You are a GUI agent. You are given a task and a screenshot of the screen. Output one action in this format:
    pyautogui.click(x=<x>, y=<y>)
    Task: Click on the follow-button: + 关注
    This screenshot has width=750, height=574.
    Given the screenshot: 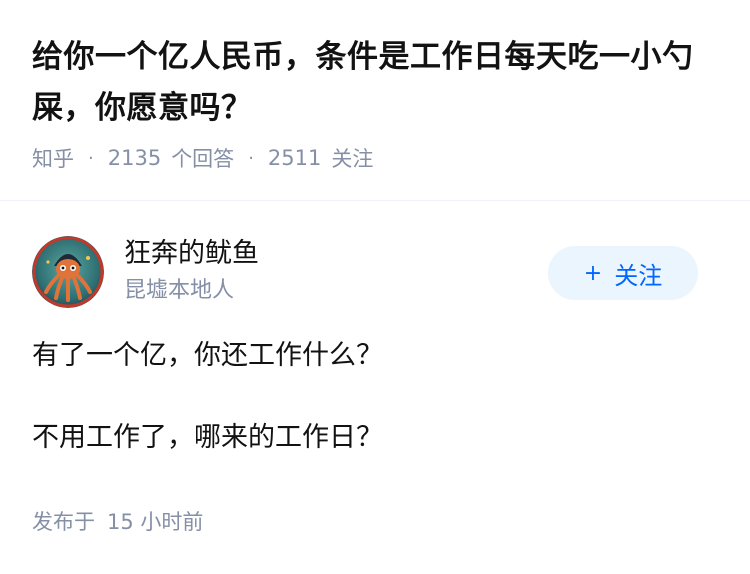 What is the action you would take?
    pyautogui.click(x=623, y=273)
    